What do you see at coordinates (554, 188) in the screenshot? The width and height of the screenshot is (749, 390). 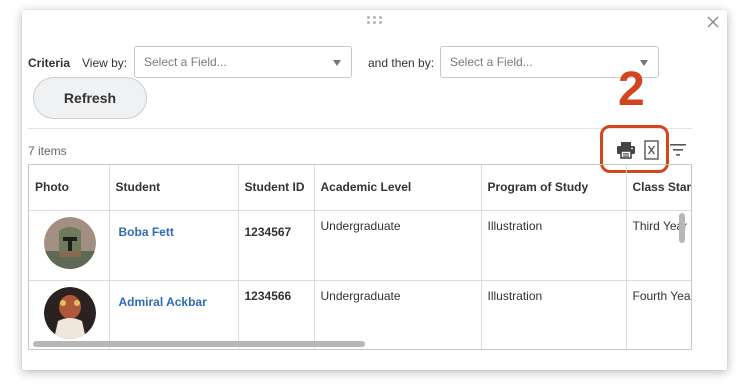 I see `column-header-program-of-study: Program of Study` at bounding box center [554, 188].